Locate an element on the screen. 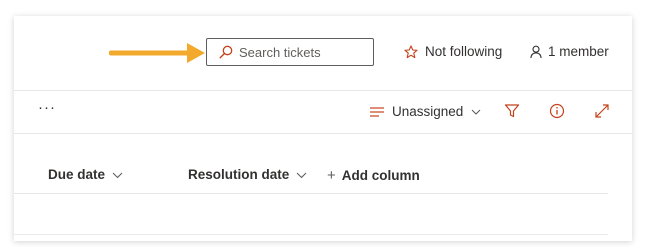 Image resolution: width=669 pixels, height=247 pixels. info-icon is located at coordinates (557, 111).